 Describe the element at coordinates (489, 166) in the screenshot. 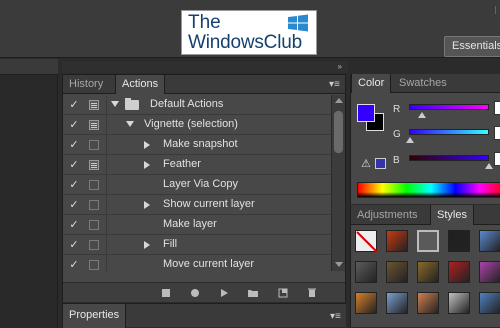

I see `blue-slider-knob` at that location.